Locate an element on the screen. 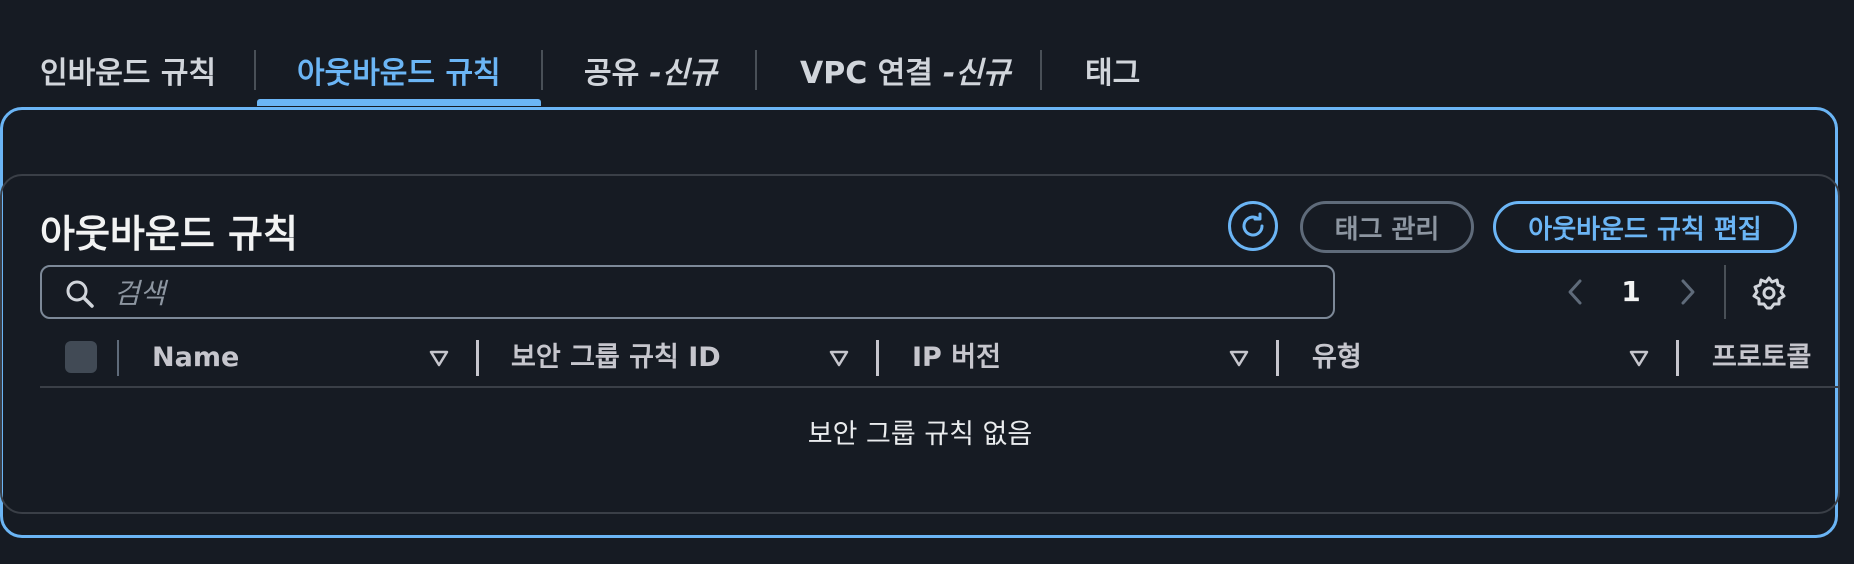 The image size is (1854, 564). column-header-protocol: 프로토콜 is located at coordinates (1761, 358).